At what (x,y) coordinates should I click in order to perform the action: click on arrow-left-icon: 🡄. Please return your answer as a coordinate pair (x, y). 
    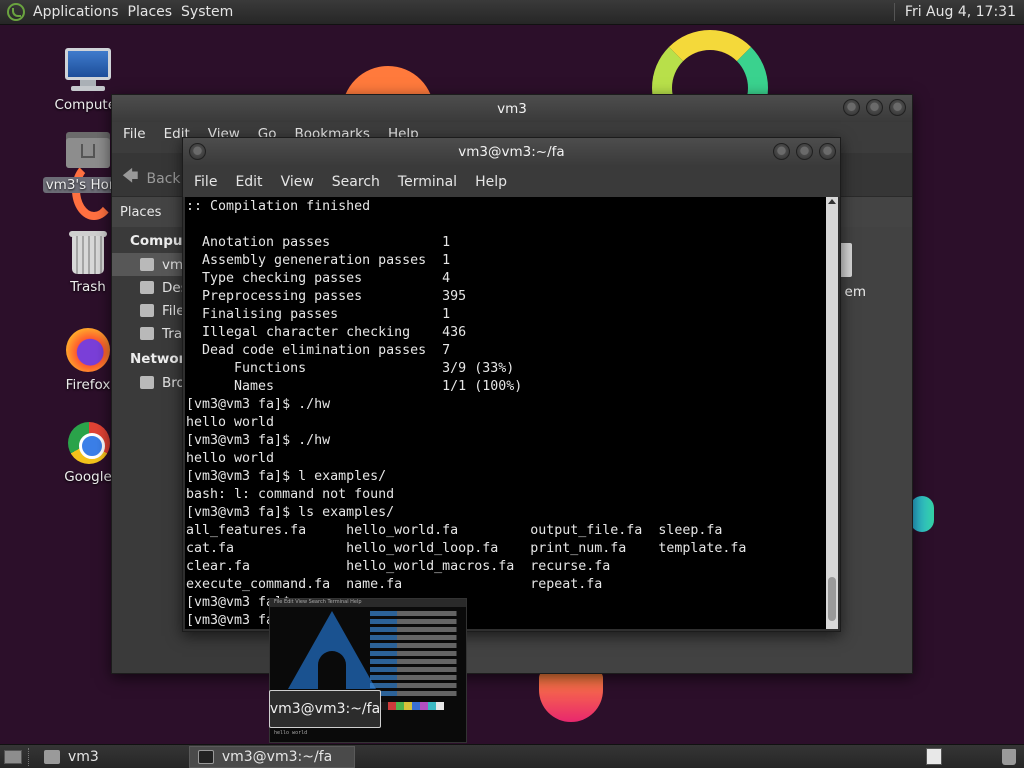
    Looking at the image, I should click on (130, 175).